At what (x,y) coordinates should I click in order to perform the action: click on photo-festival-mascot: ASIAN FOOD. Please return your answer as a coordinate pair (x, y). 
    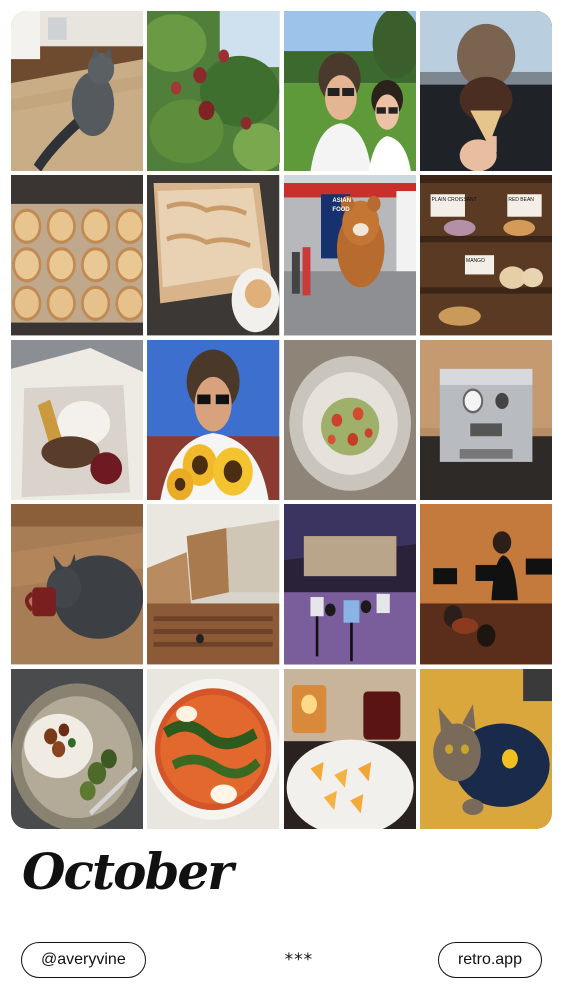
    Looking at the image, I should click on (349, 255).